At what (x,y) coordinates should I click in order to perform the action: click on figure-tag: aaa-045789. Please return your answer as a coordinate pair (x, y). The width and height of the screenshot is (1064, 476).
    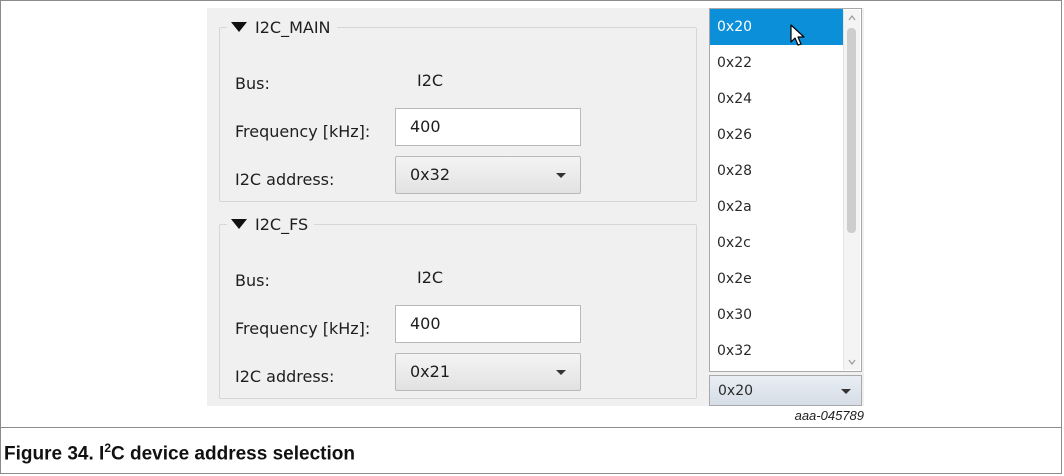
    Looking at the image, I should click on (829, 415).